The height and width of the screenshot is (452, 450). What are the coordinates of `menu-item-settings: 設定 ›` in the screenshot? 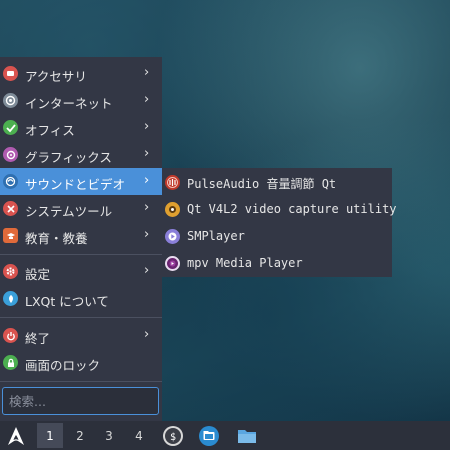 It's located at (81, 271).